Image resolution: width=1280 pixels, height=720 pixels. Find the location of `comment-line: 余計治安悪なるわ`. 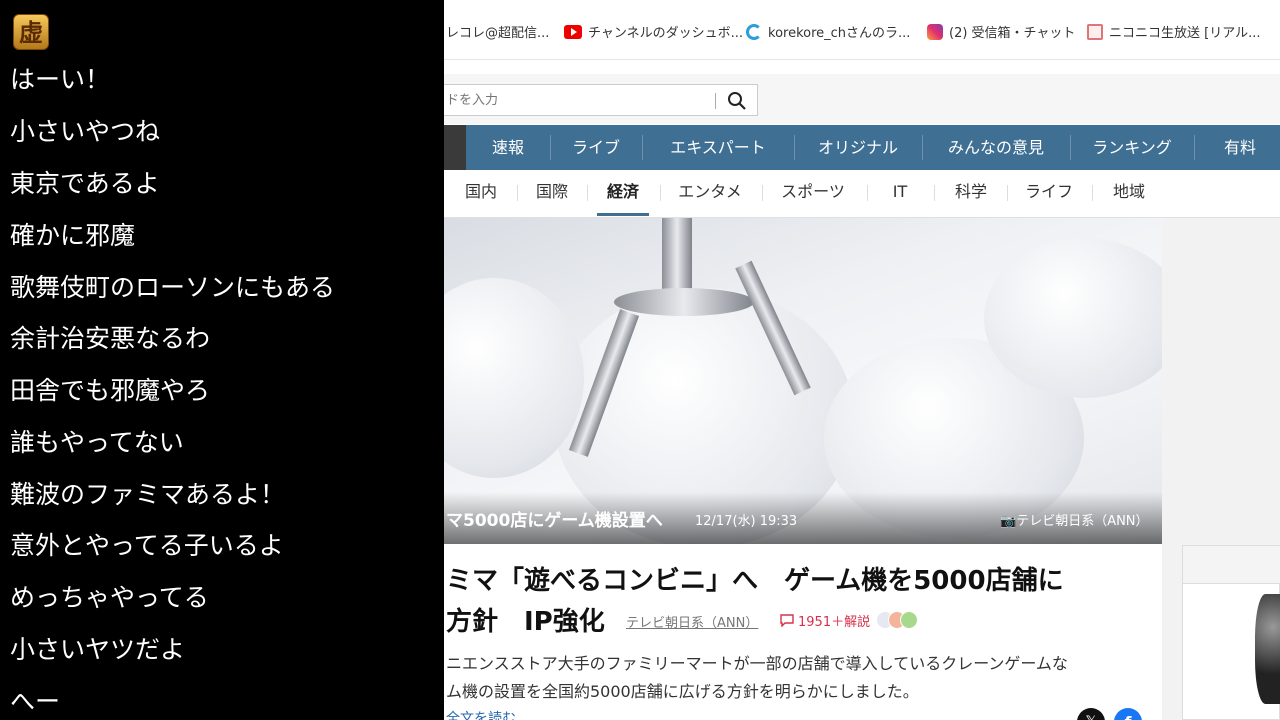

comment-line: 余計治安悪なるわ is located at coordinates (110, 338).